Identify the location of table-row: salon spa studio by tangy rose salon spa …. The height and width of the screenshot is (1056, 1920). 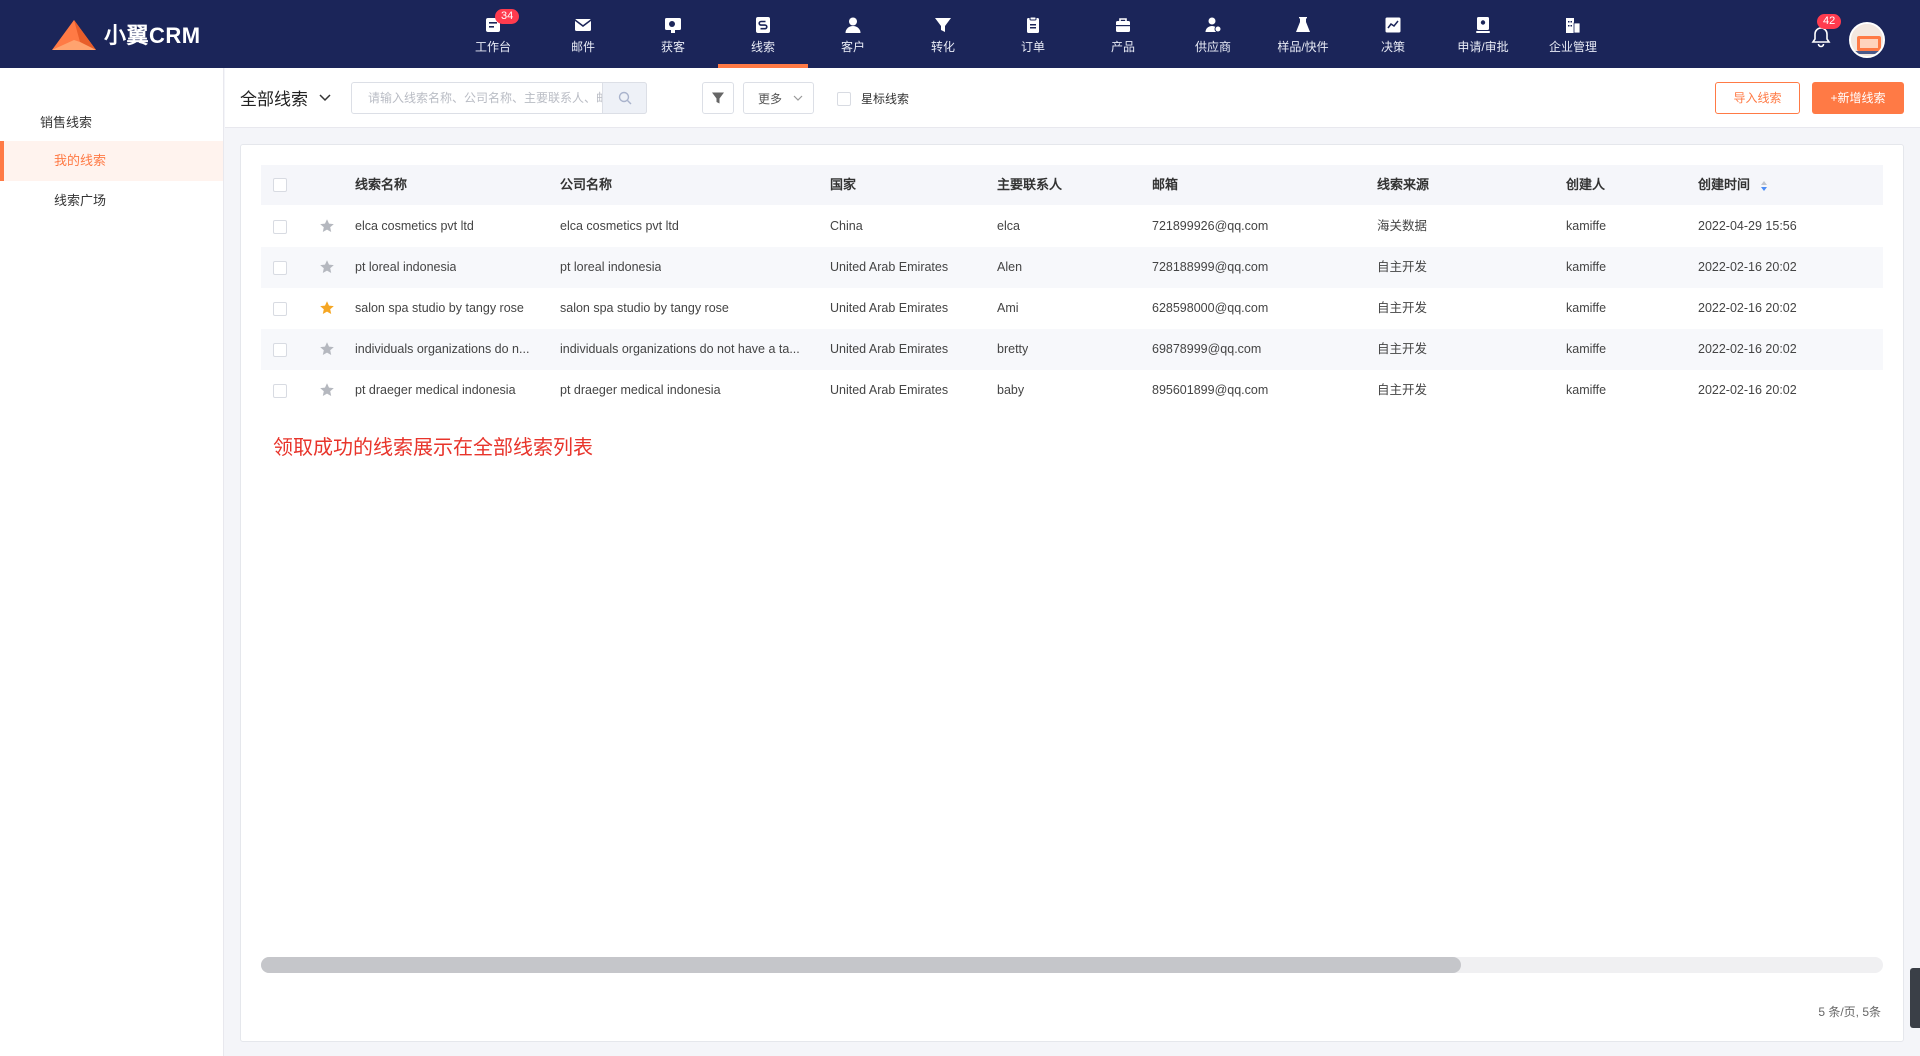
(1072, 308).